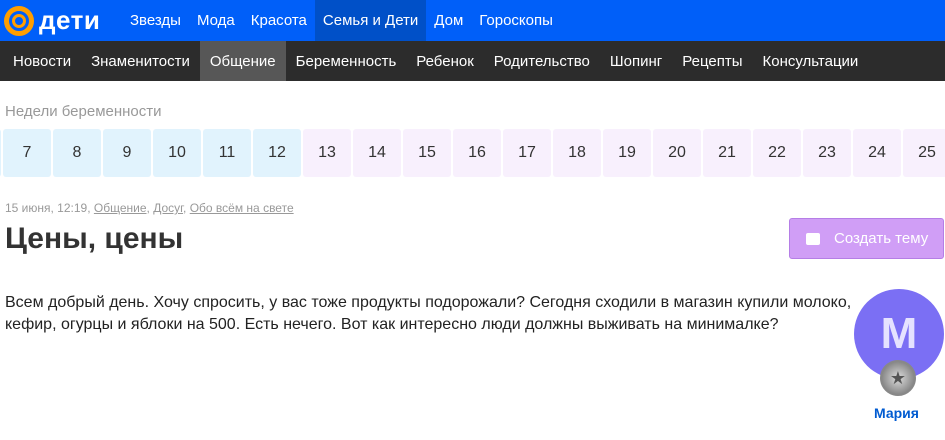  I want to click on section-nav-item: Новости, so click(40, 61).